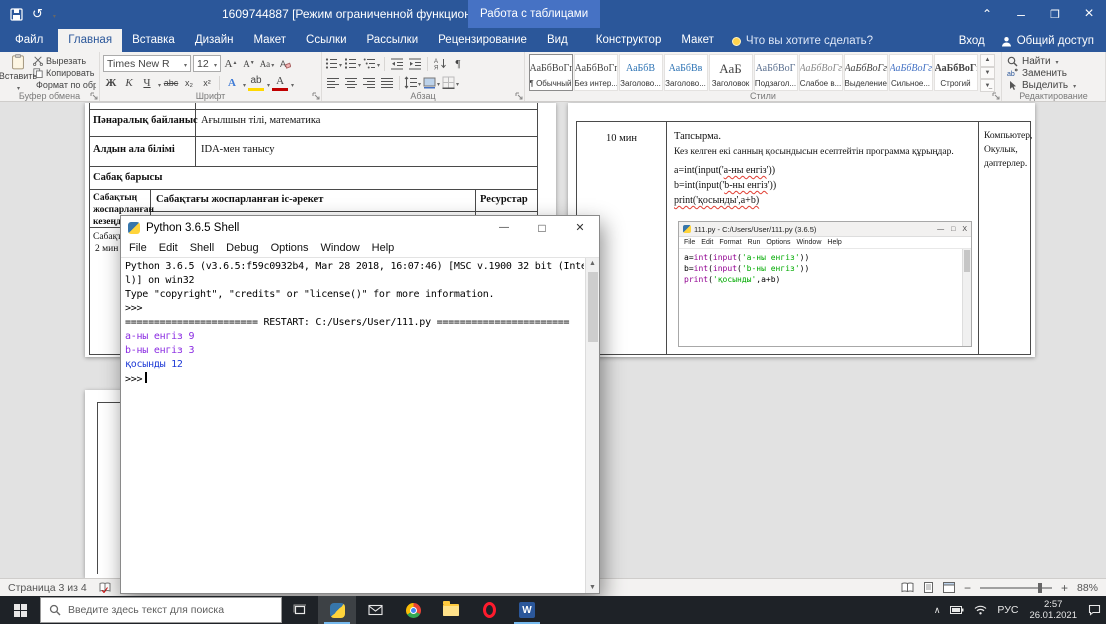  Describe the element at coordinates (689, 242) in the screenshot. I see `menu-item-file: File` at that location.